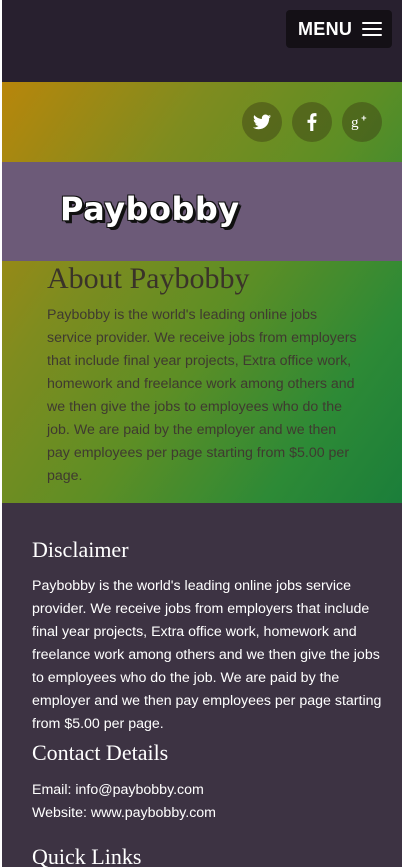  What do you see at coordinates (87, 855) in the screenshot?
I see `quick-links-title: Quick Links` at bounding box center [87, 855].